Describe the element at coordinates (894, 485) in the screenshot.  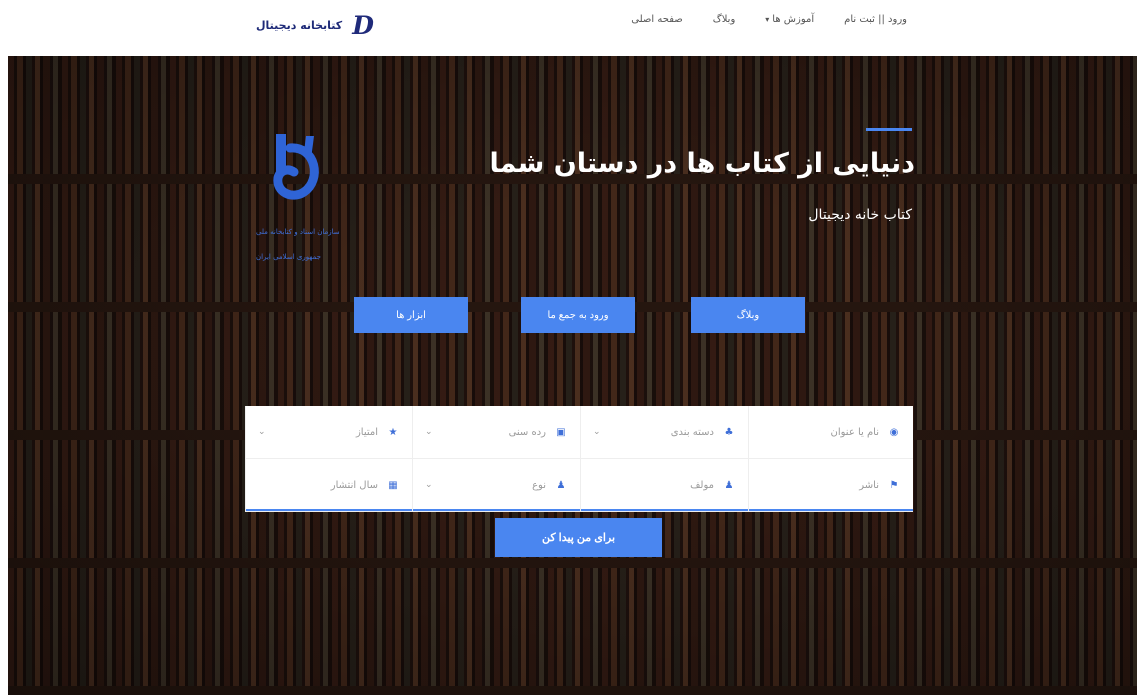
I see `publisher-icon: ⚑` at that location.